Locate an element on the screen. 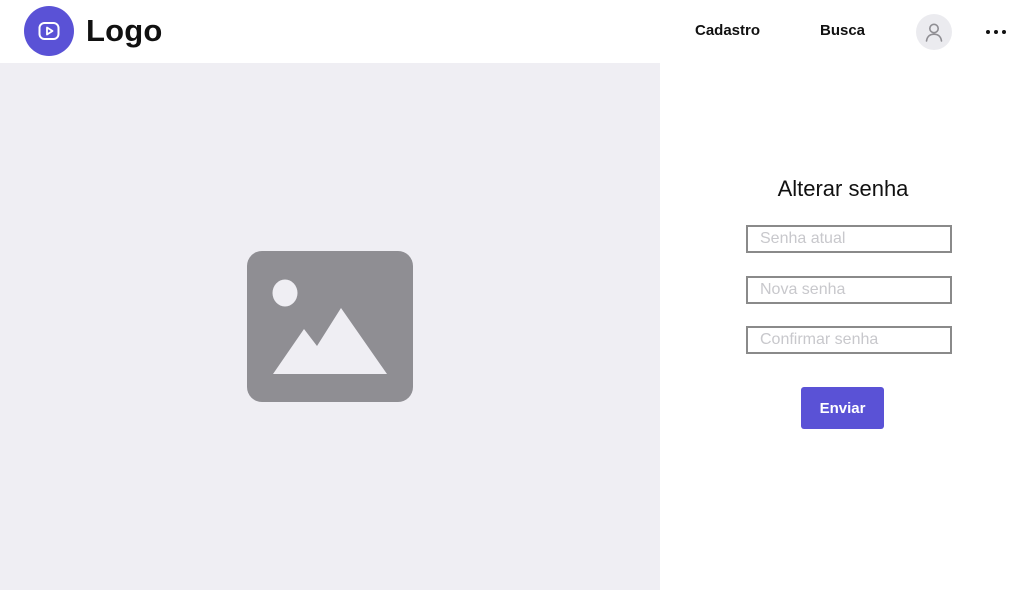 This screenshot has height=590, width=1032. more-horizontal-icon is located at coordinates (996, 32).